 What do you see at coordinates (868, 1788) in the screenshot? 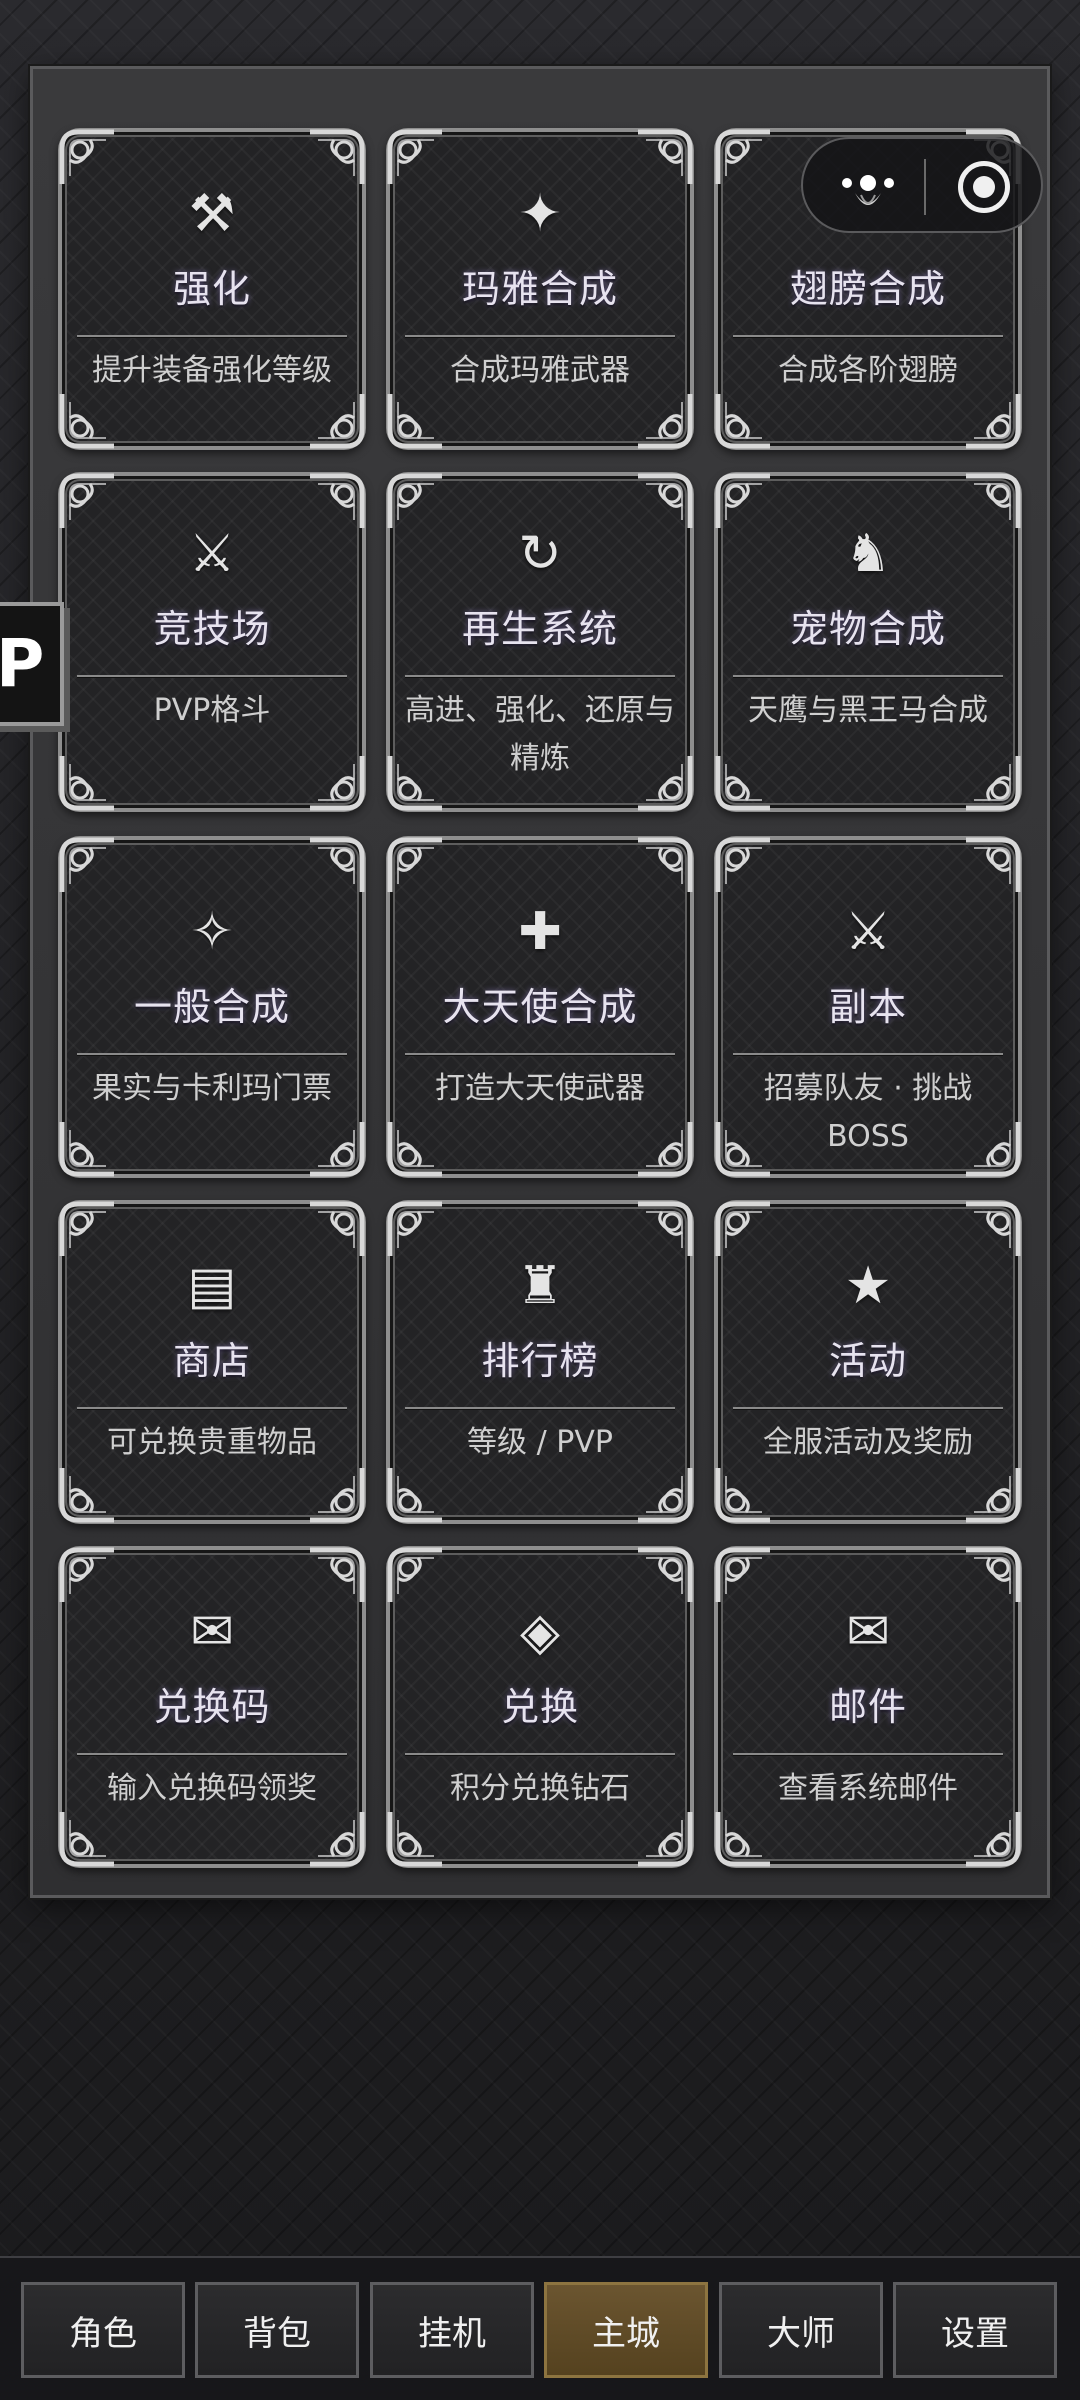
I see `card-description: 查看系统邮件` at bounding box center [868, 1788].